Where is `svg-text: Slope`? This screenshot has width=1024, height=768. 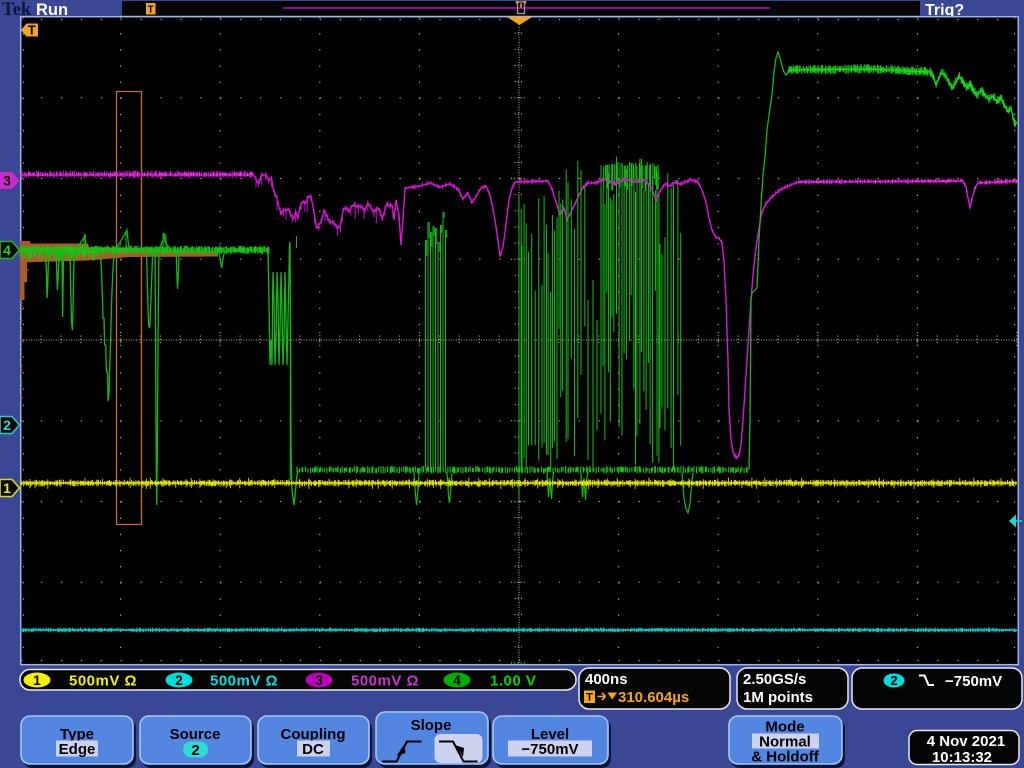 svg-text: Slope is located at coordinates (431, 725).